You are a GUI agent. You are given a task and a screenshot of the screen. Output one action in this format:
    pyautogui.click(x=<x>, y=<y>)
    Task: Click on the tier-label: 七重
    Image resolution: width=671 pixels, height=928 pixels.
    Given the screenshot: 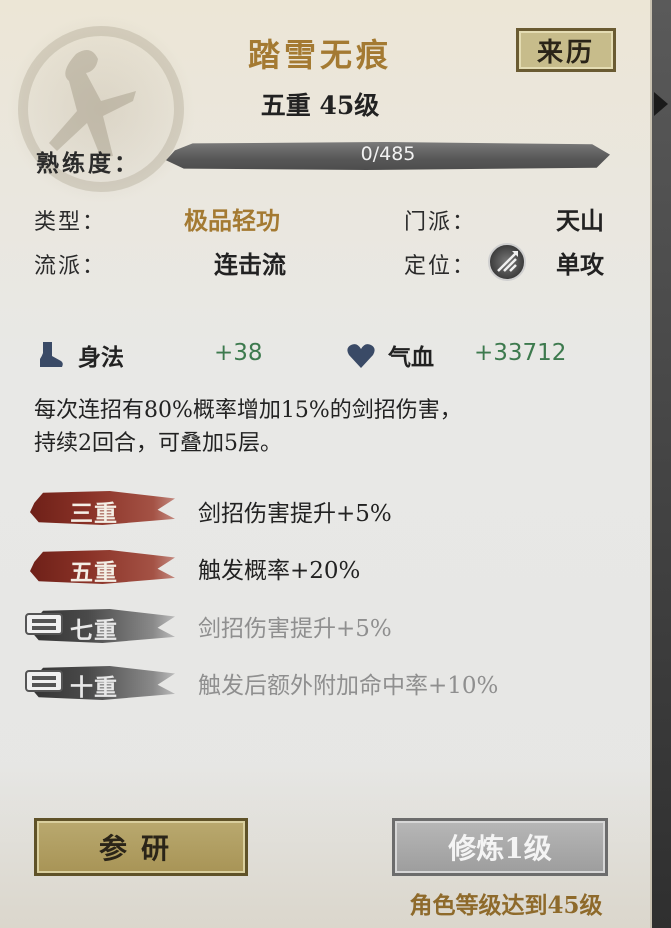 What is the action you would take?
    pyautogui.click(x=94, y=630)
    